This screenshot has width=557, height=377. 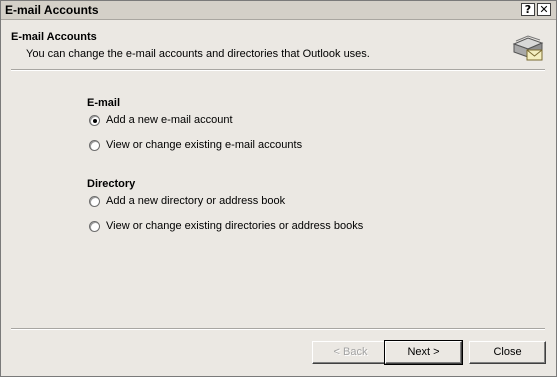 I want to click on option-add-directory: Add a new directory or address book, so click(x=187, y=201).